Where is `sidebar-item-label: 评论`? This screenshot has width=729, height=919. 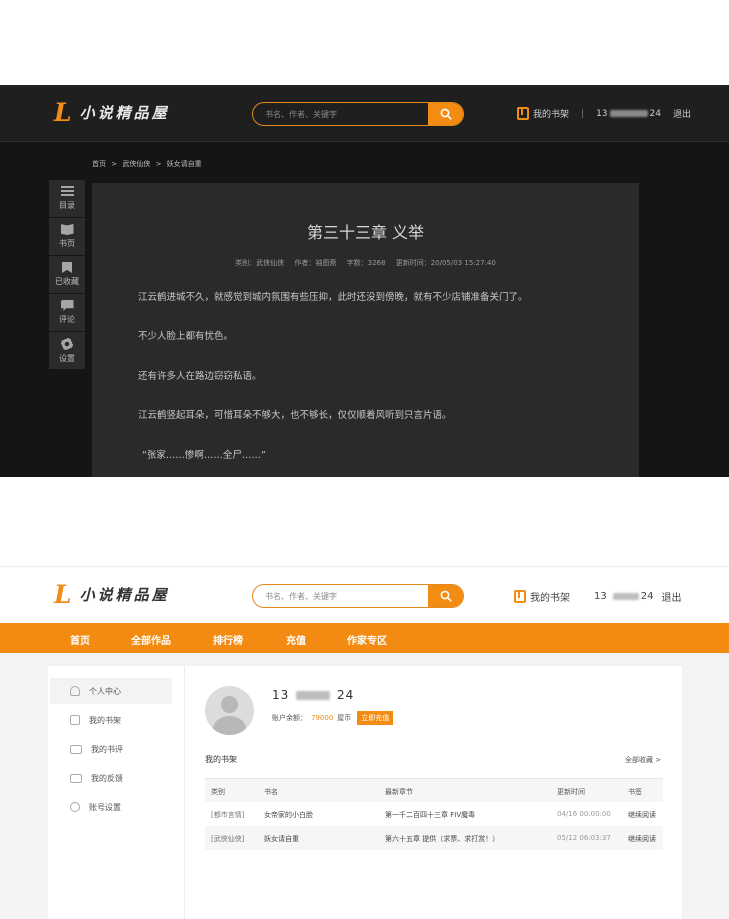
sidebar-item-label: 评论 is located at coordinates (67, 319).